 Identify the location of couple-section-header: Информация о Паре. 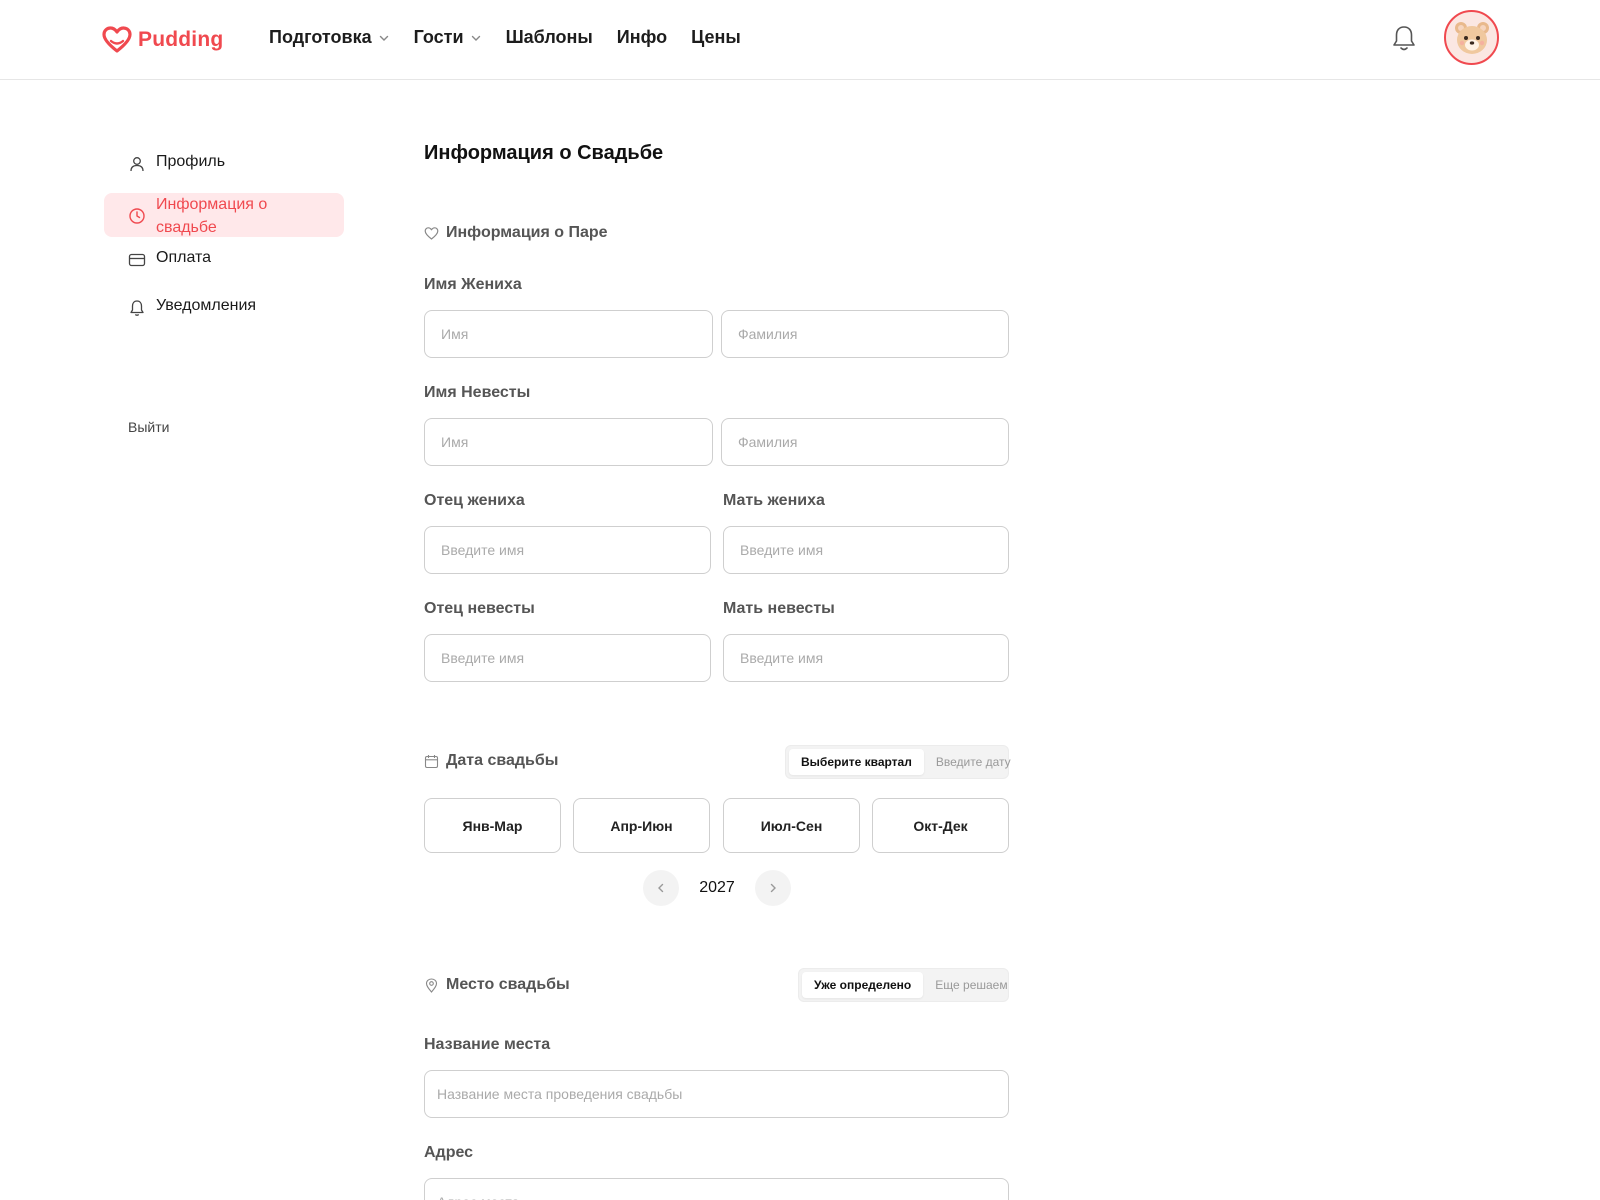
(516, 233).